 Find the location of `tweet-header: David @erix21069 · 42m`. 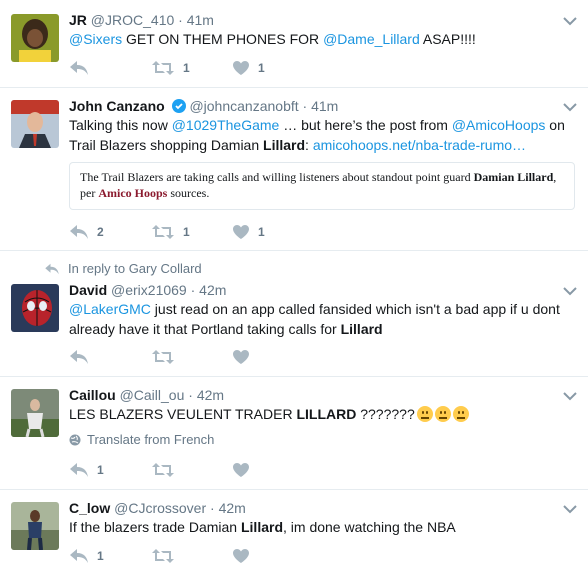

tweet-header: David @erix21069 · 42m is located at coordinates (148, 290).